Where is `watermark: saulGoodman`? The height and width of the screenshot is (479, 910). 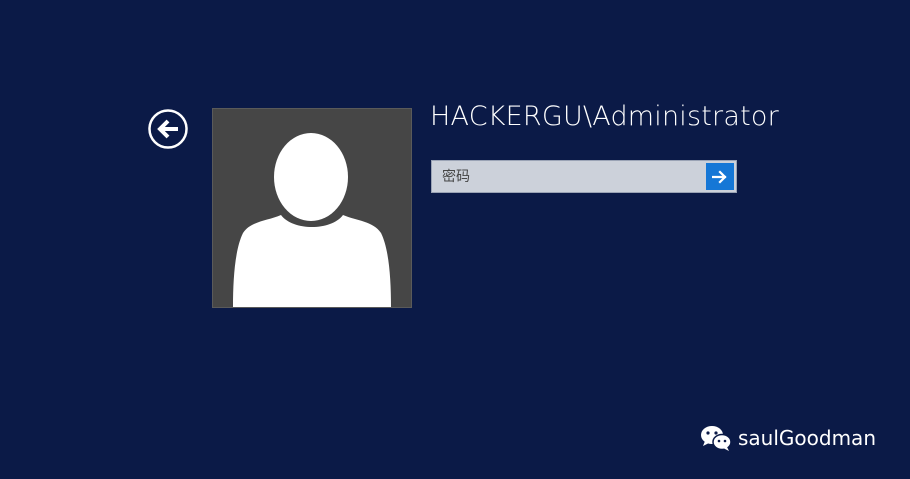 watermark: saulGoodman is located at coordinates (788, 438).